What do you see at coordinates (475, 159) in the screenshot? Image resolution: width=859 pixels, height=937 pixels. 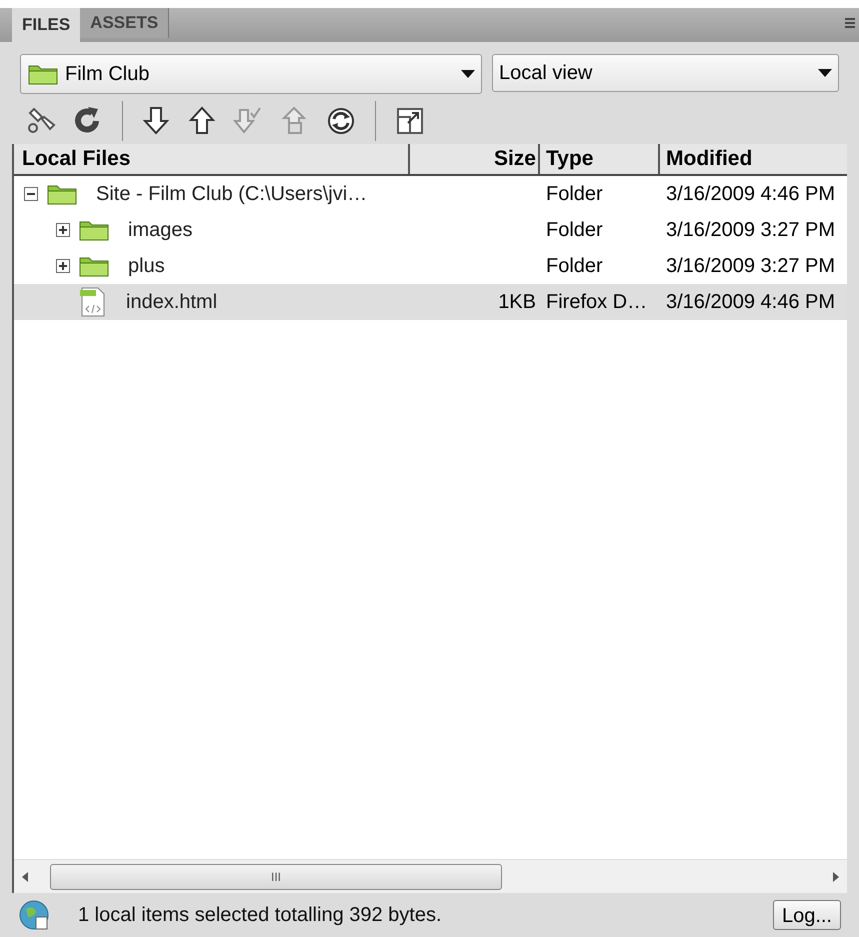 I see `column-header: Size` at bounding box center [475, 159].